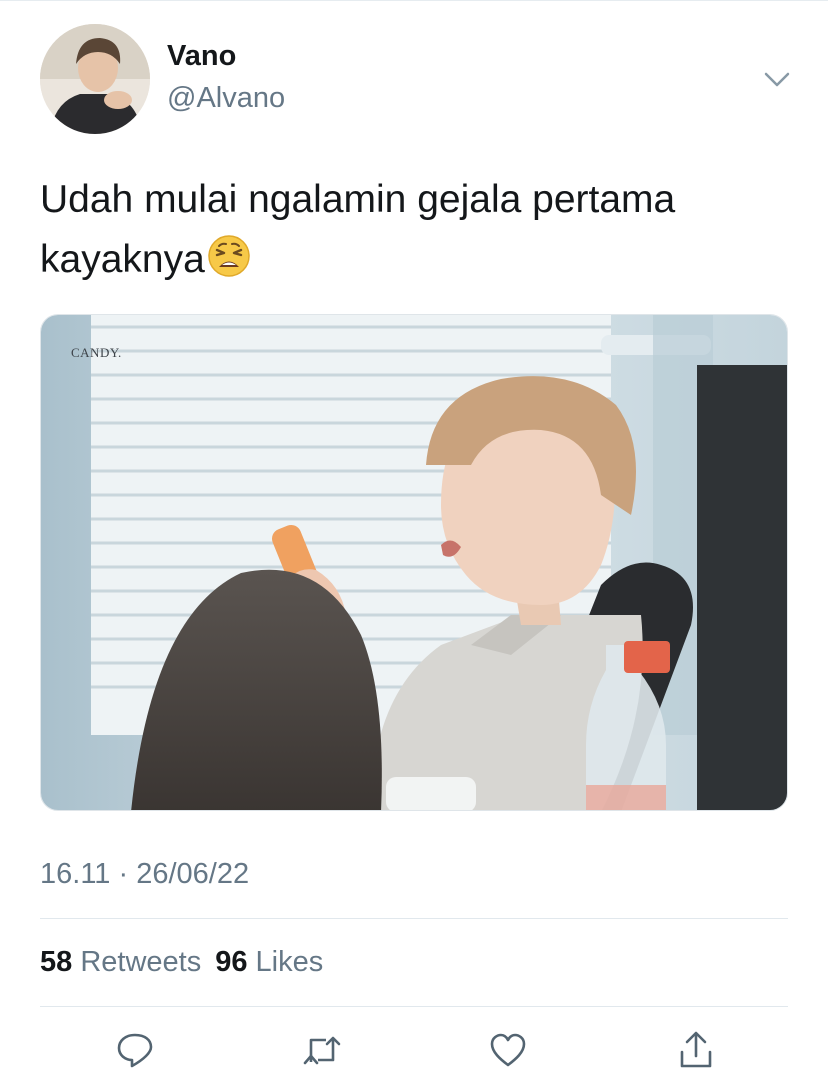 This screenshot has height=1092, width=828. I want to click on share-button, so click(696, 1050).